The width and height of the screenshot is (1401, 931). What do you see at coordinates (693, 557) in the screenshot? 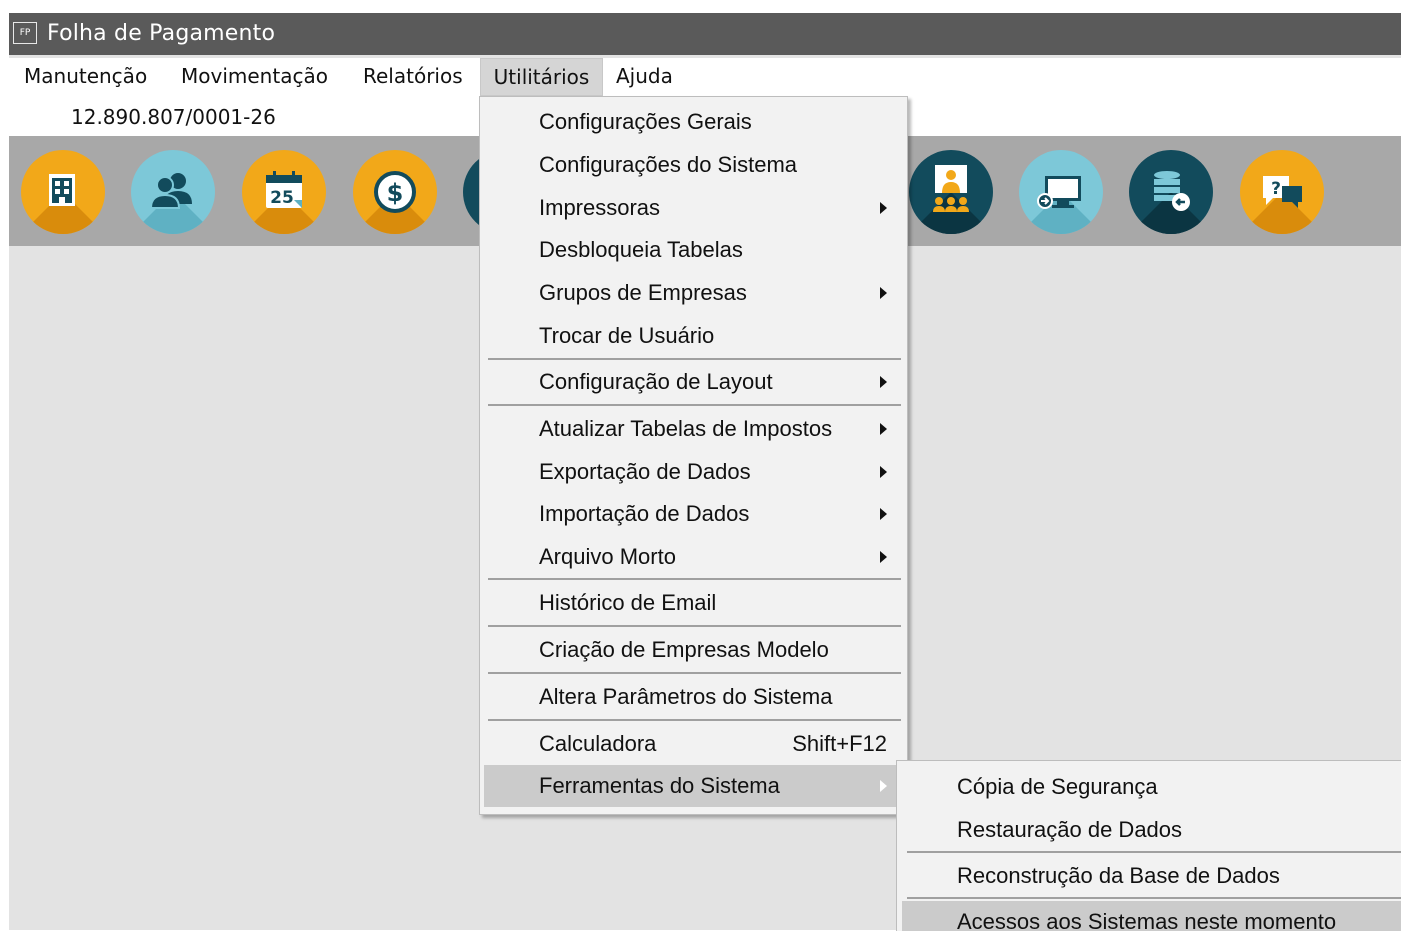
I see `menu-item-arquivo-morto: Arquivo Morto` at bounding box center [693, 557].